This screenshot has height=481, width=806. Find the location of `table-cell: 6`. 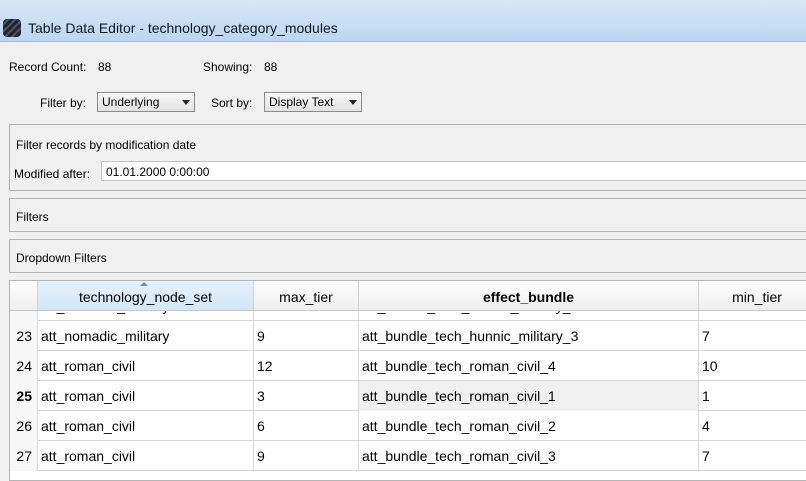

table-cell: 6 is located at coordinates (306, 426).